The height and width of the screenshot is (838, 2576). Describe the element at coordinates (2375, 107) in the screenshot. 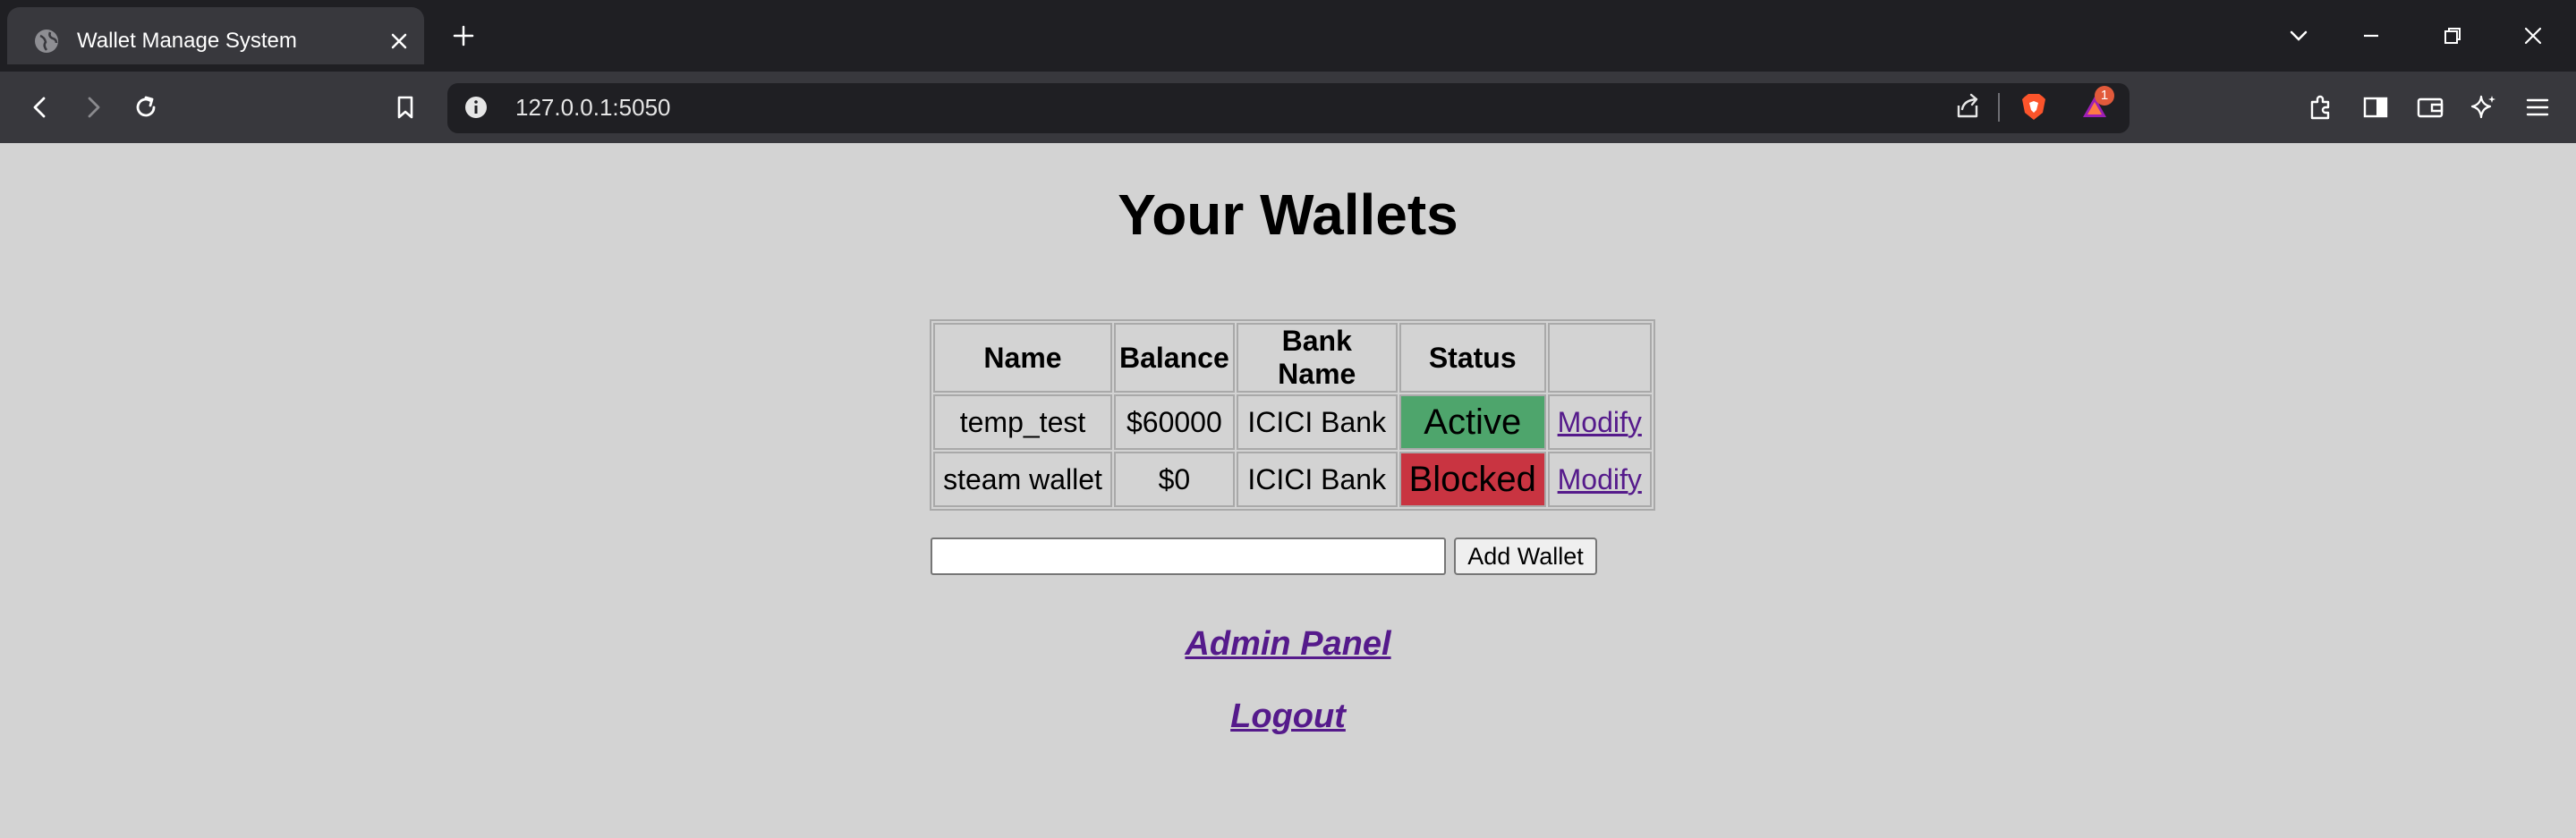

I see `sidebar-icon` at that location.